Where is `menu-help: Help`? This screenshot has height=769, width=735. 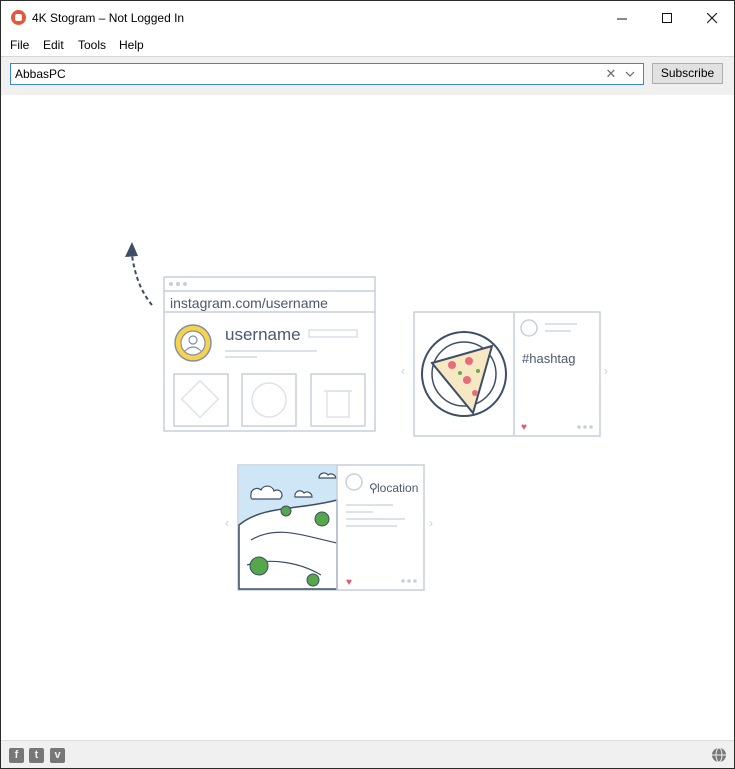 menu-help: Help is located at coordinates (131, 45).